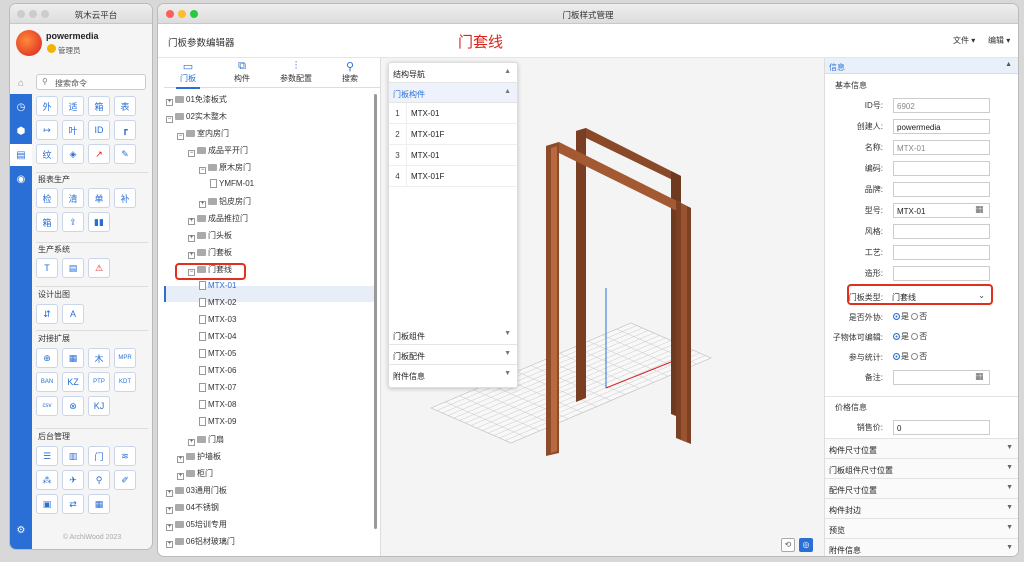  Describe the element at coordinates (192, 510) in the screenshot. I see `tree-folder-node: +04不锈钢` at that location.